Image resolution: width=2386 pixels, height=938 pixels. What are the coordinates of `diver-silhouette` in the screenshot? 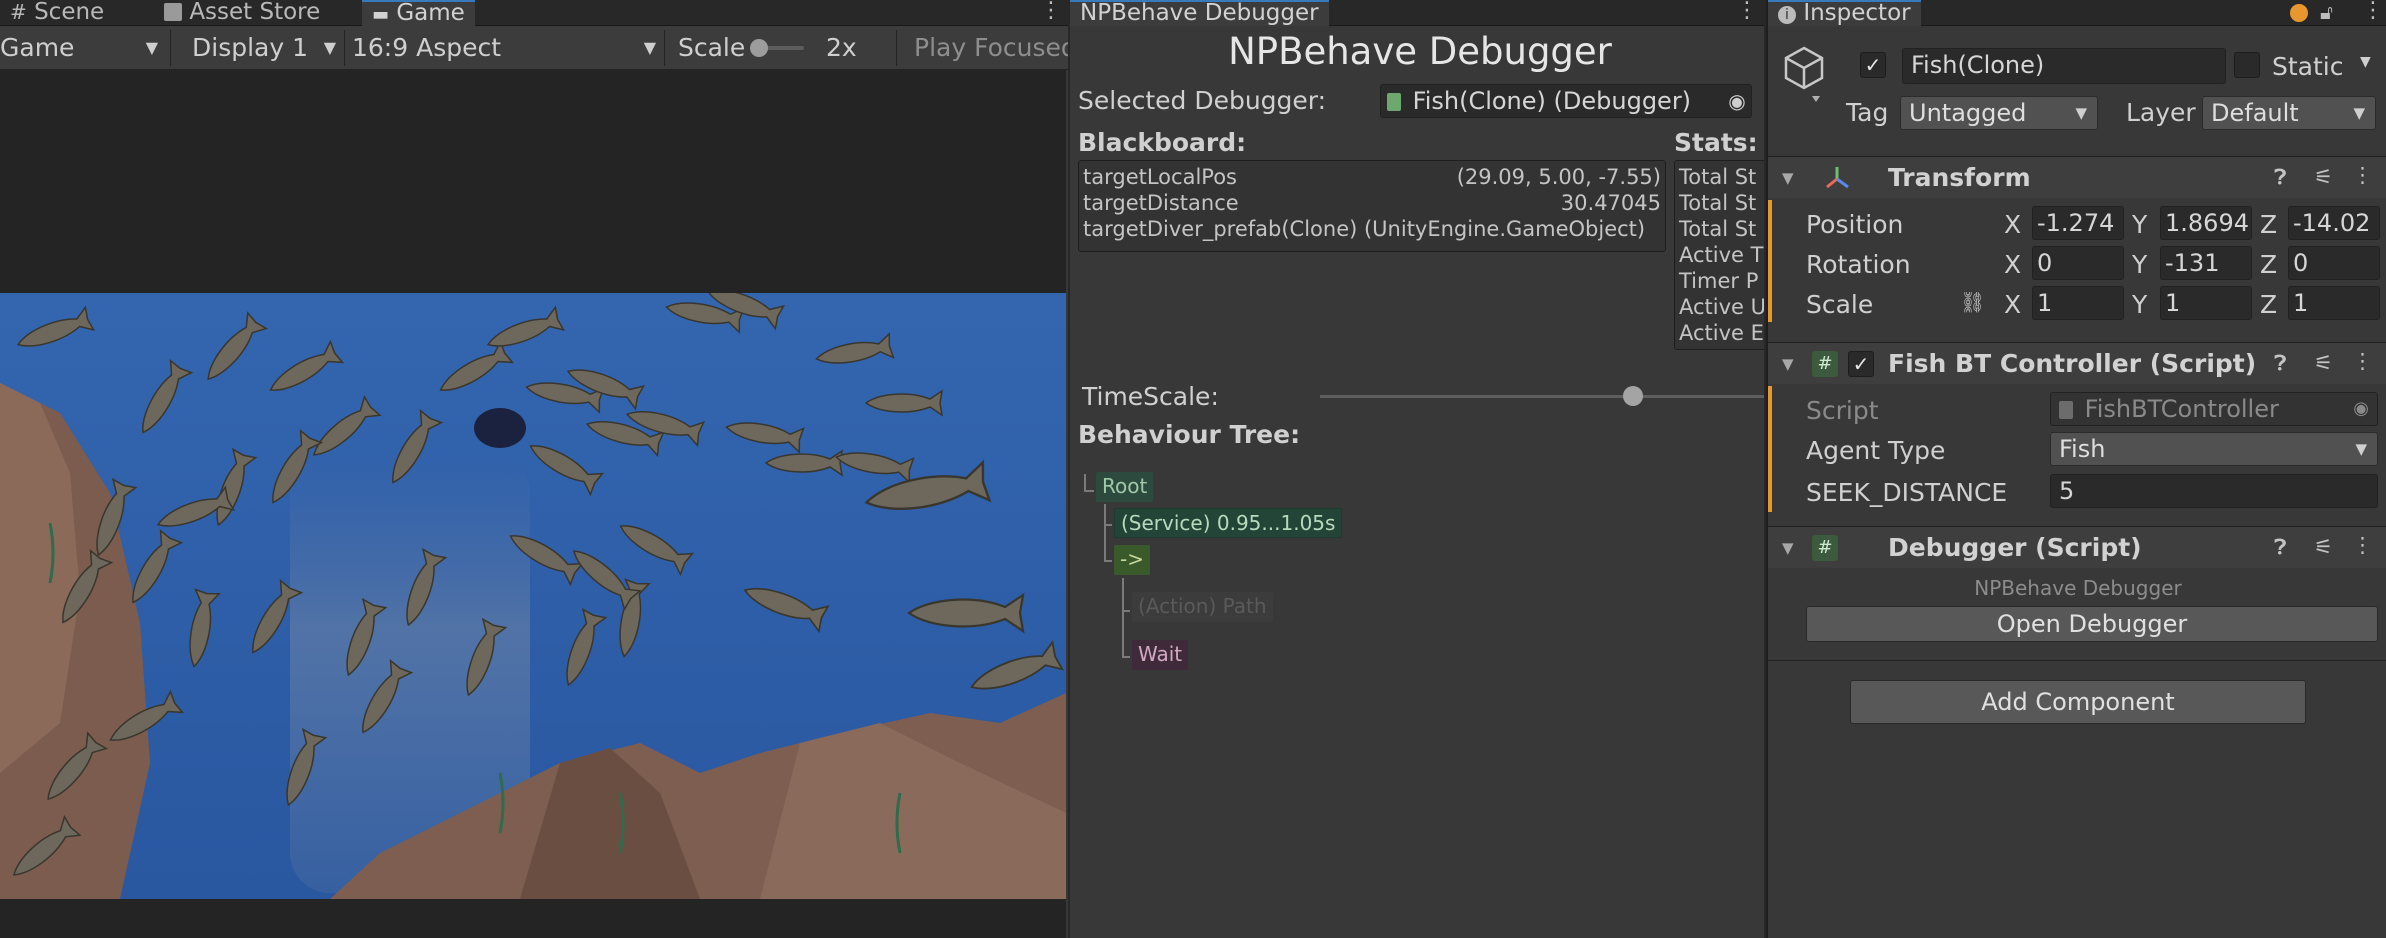 It's located at (500, 428).